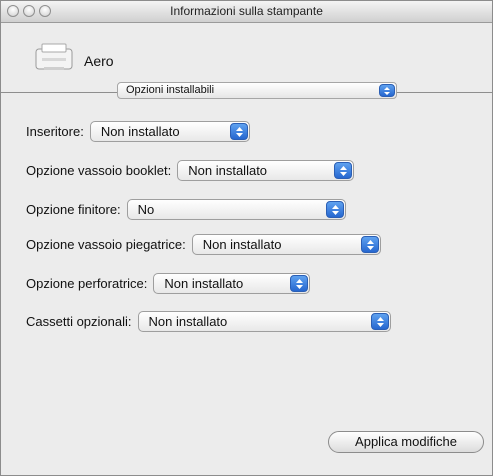 The width and height of the screenshot is (493, 476). Describe the element at coordinates (257, 90) in the screenshot. I see `section-select: Opzioni installabili` at that location.